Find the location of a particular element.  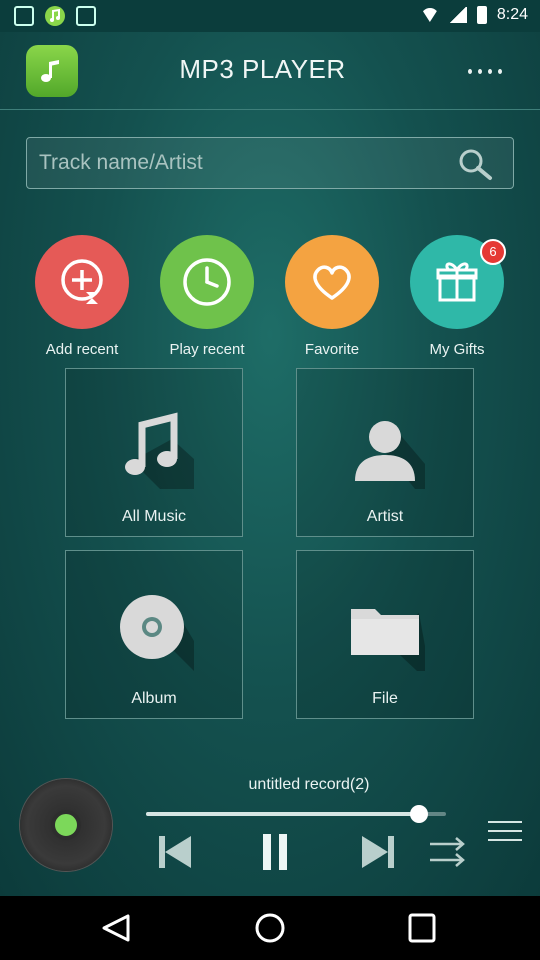

music-note-icon is located at coordinates (159, 451).